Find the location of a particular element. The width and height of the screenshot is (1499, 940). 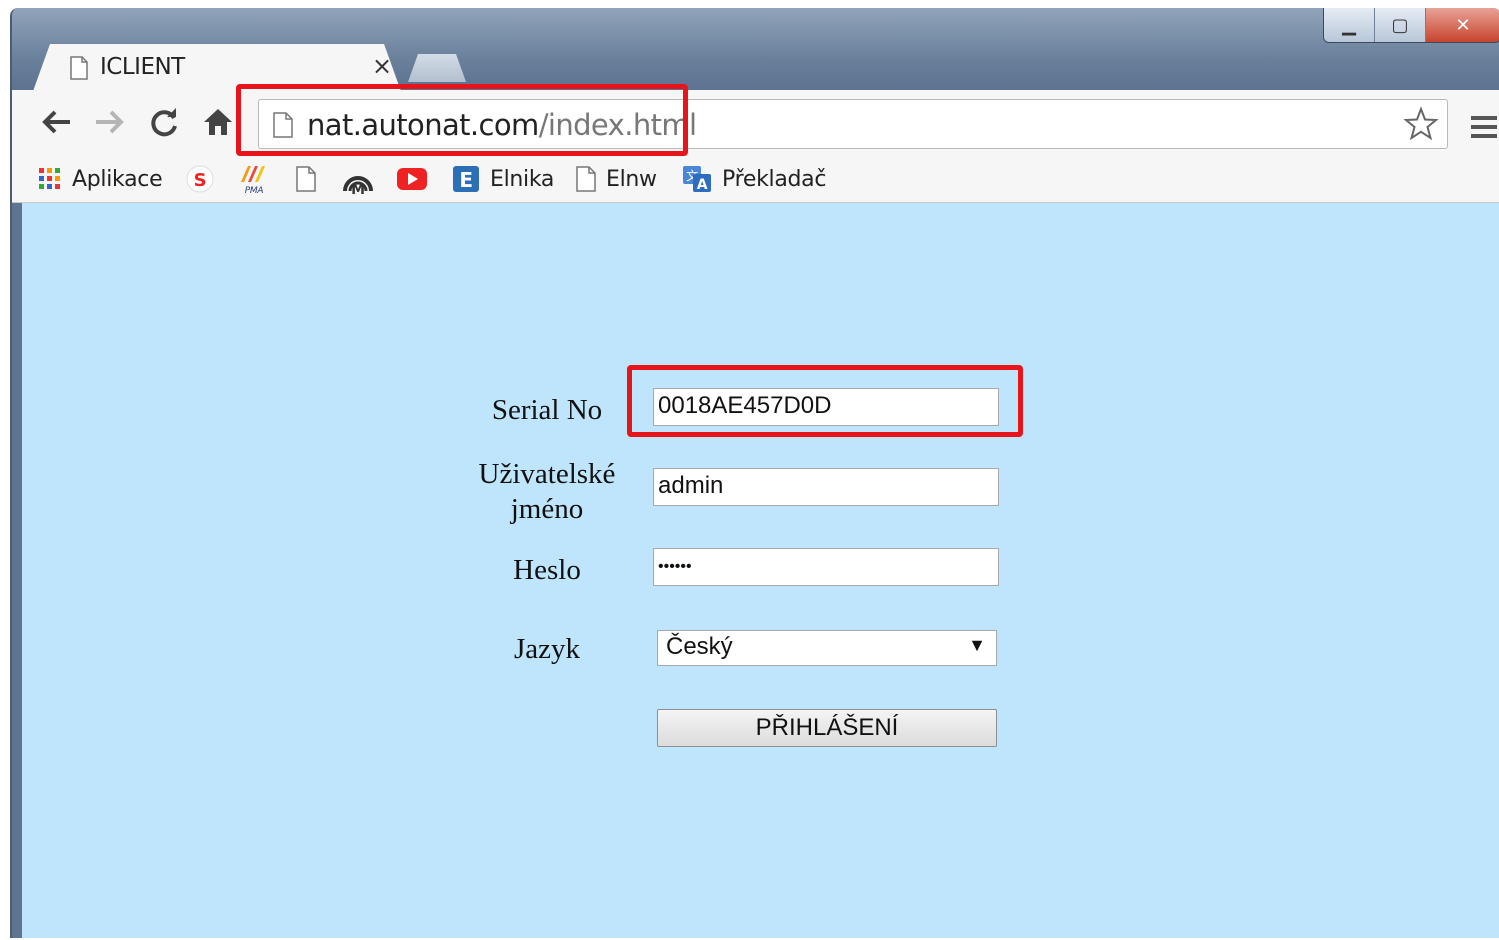

pma-logo-icon: PMA is located at coordinates (253, 180).